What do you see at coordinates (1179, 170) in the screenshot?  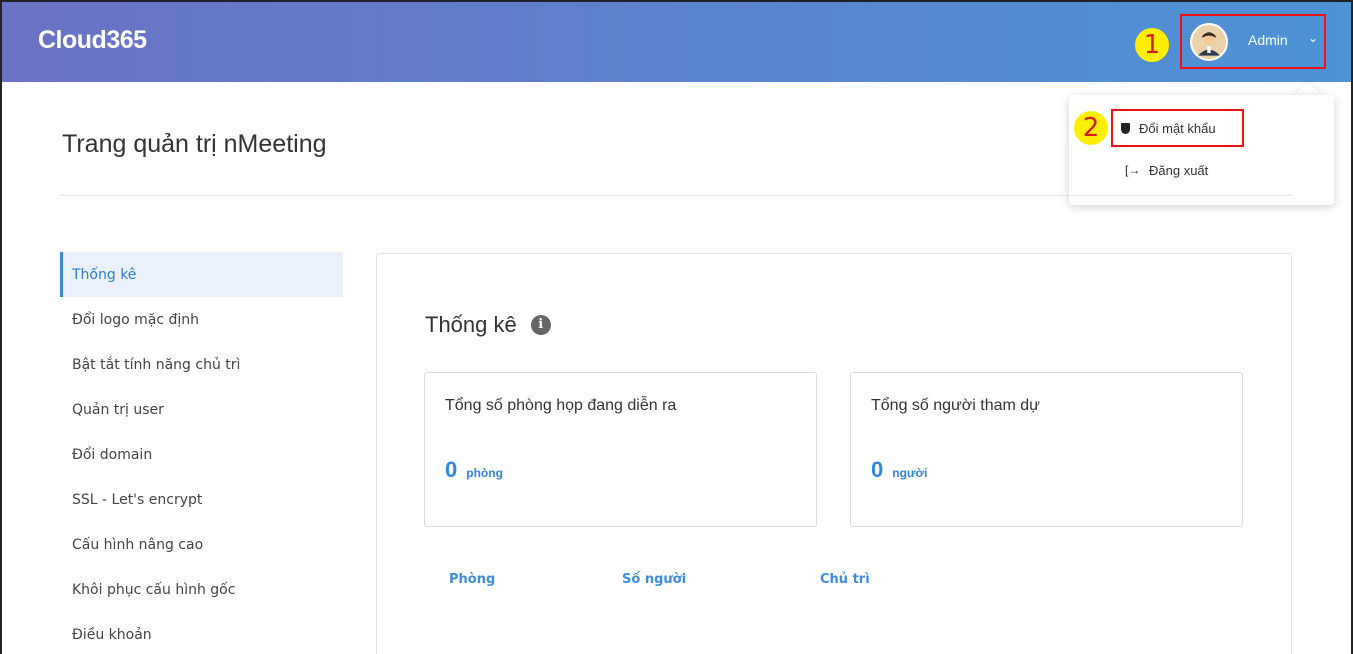 I see `logout-label: Đăng xuất` at bounding box center [1179, 170].